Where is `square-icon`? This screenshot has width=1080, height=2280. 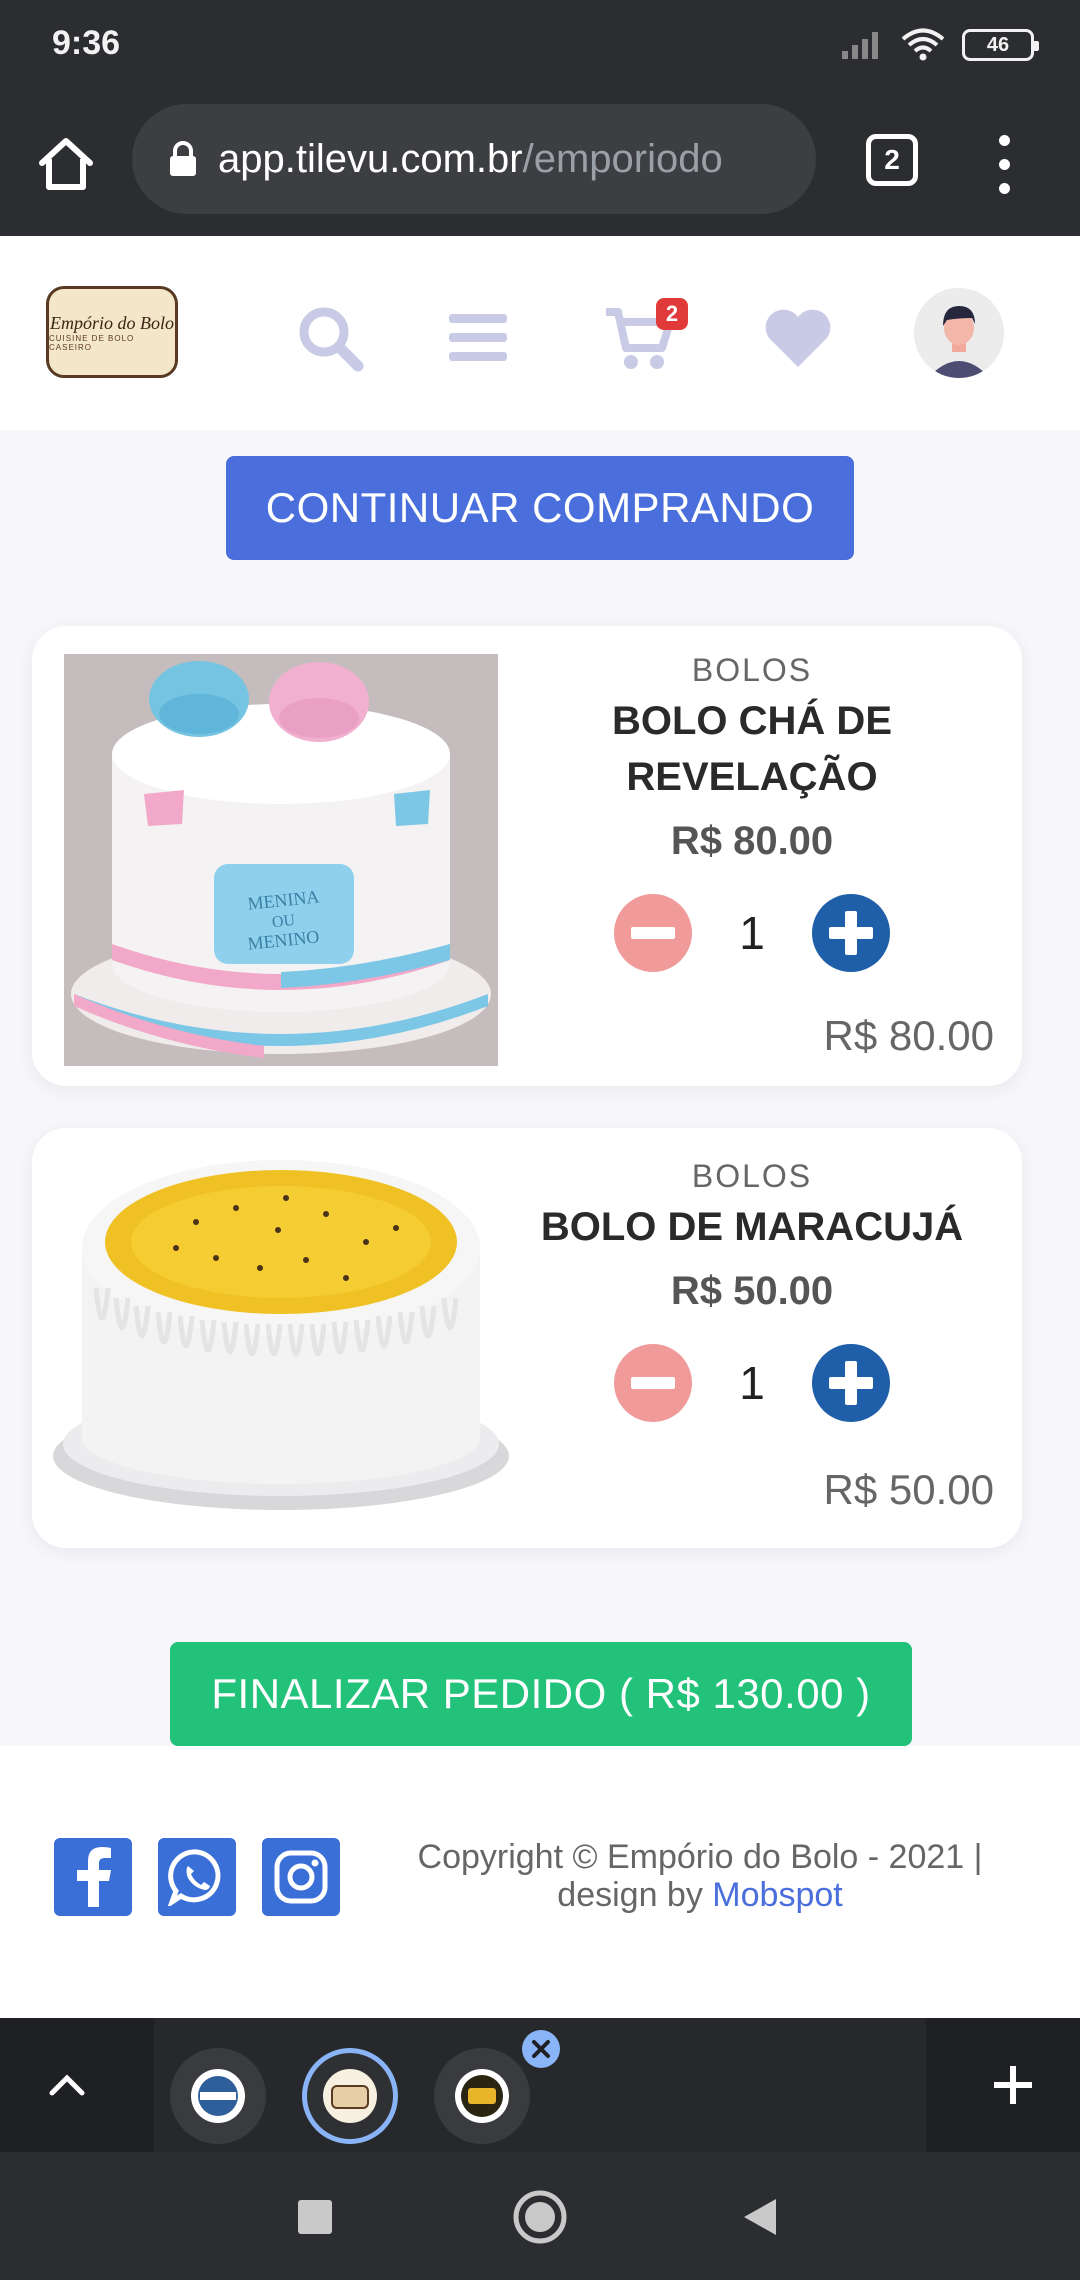
square-icon is located at coordinates (315, 2217).